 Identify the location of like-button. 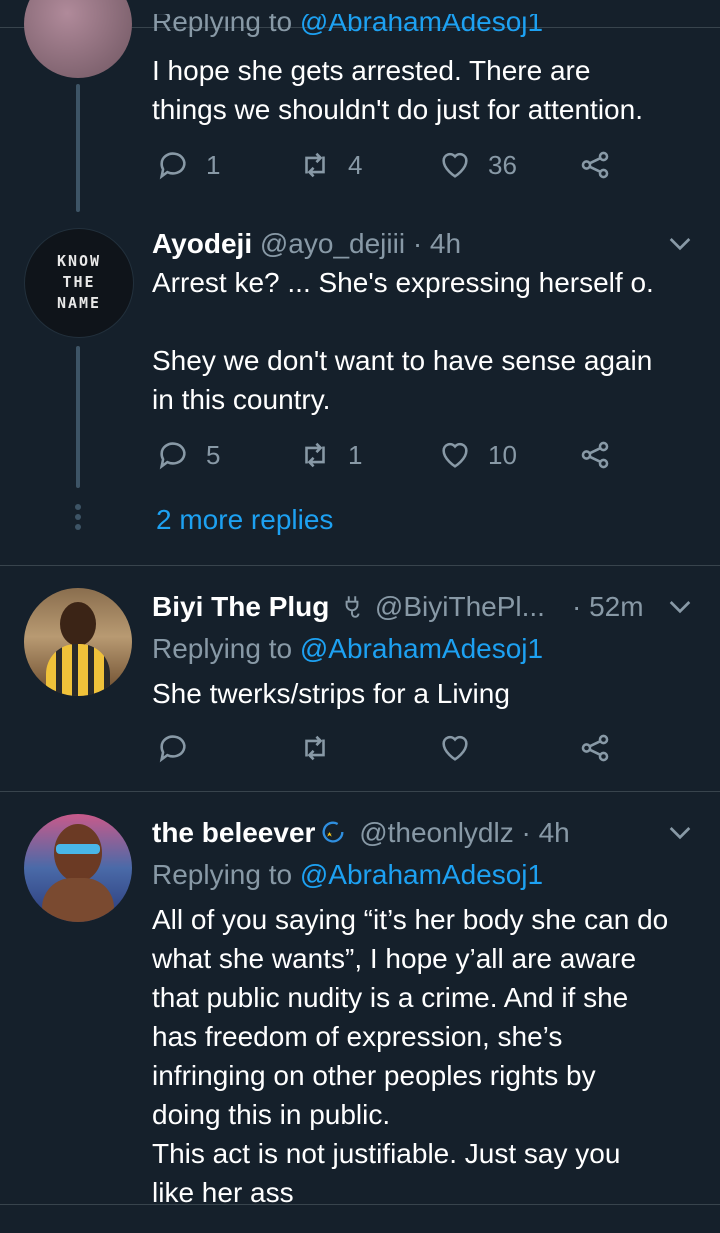
(455, 748).